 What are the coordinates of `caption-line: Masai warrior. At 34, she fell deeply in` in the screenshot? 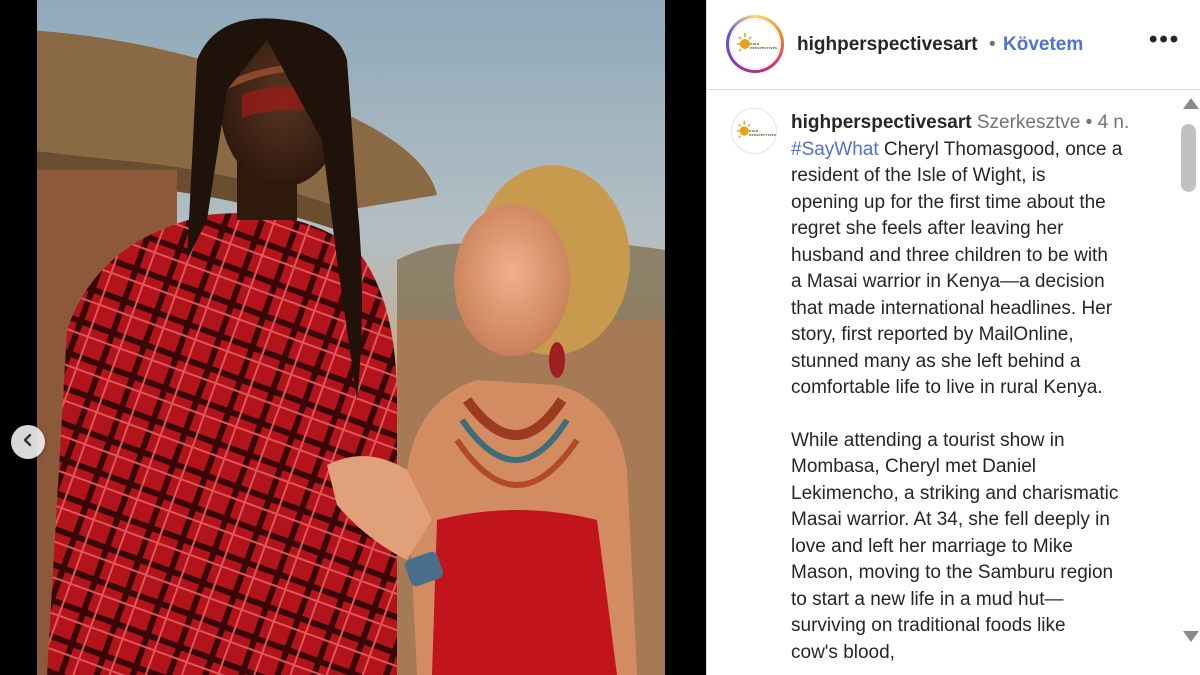 It's located at (950, 519).